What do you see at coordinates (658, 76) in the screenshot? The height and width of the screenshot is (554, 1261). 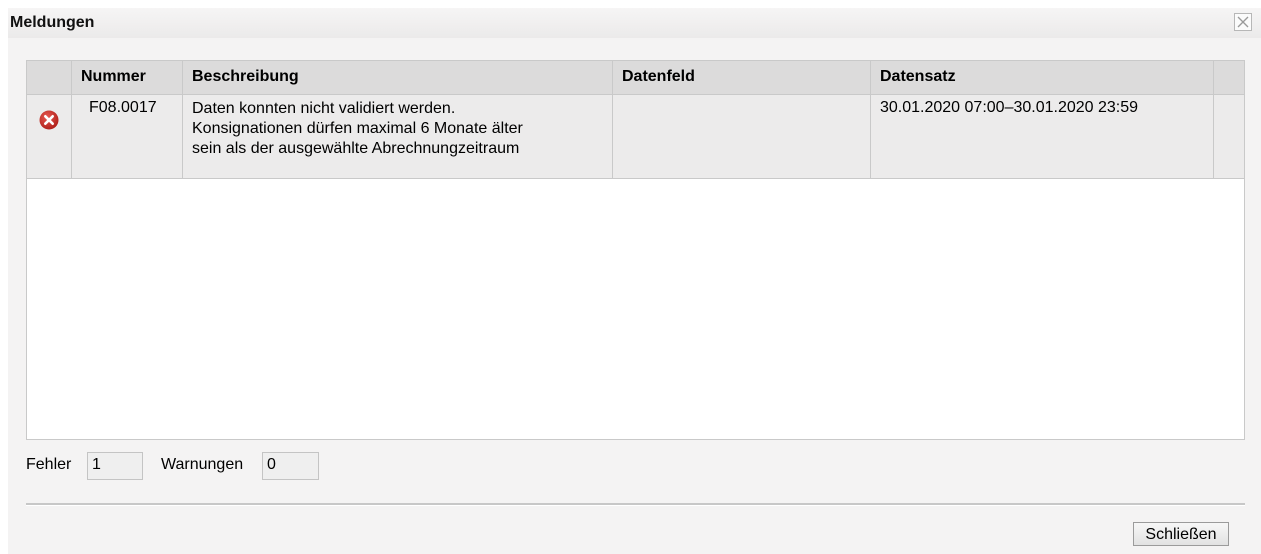 I see `column-header-label: Datenfeld` at bounding box center [658, 76].